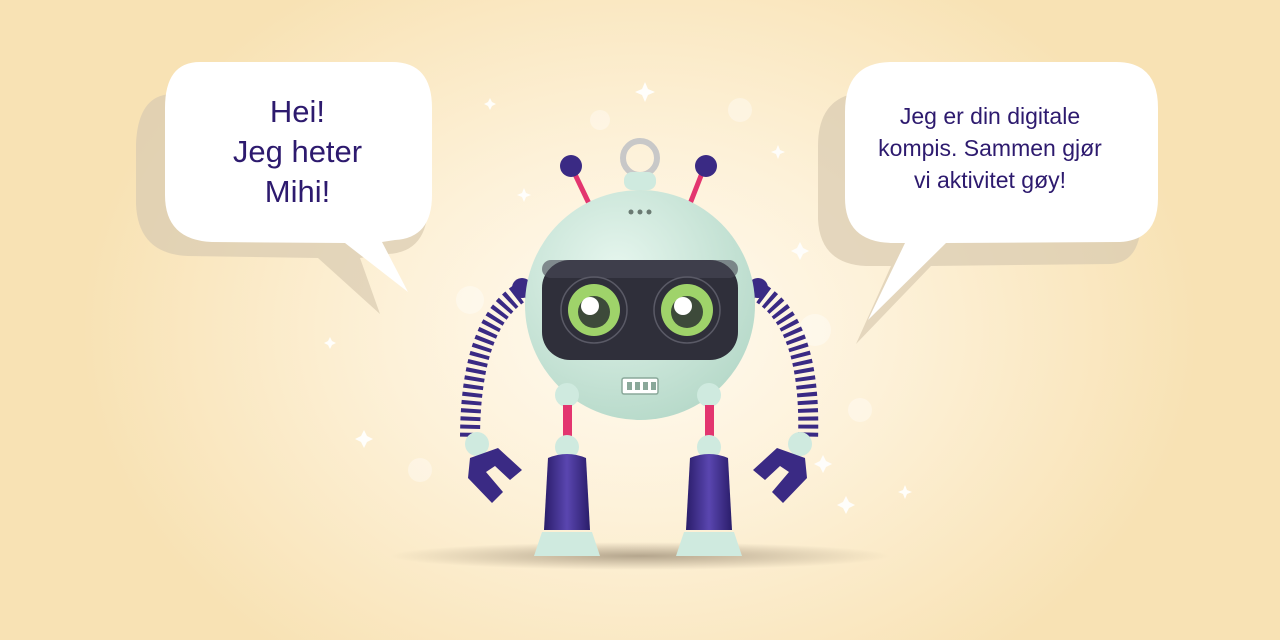 This screenshot has width=1280, height=640. What do you see at coordinates (297, 111) in the screenshot?
I see `greeting-line-1: Hei!` at bounding box center [297, 111].